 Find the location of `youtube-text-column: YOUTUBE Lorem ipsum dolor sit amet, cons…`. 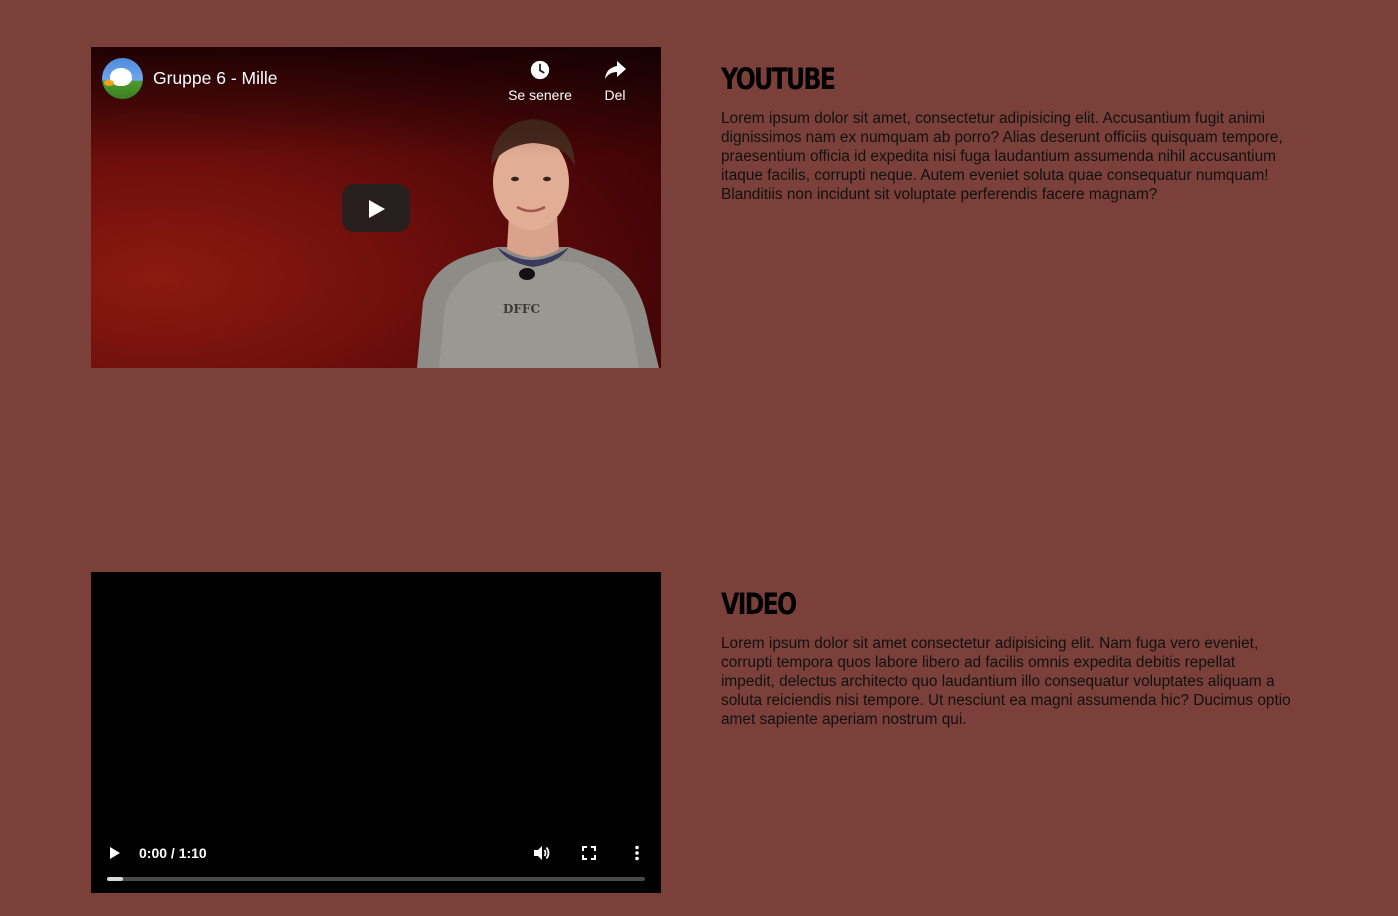

youtube-text-column: YOUTUBE Lorem ipsum dolor sit amet, cons… is located at coordinates (1006, 125).